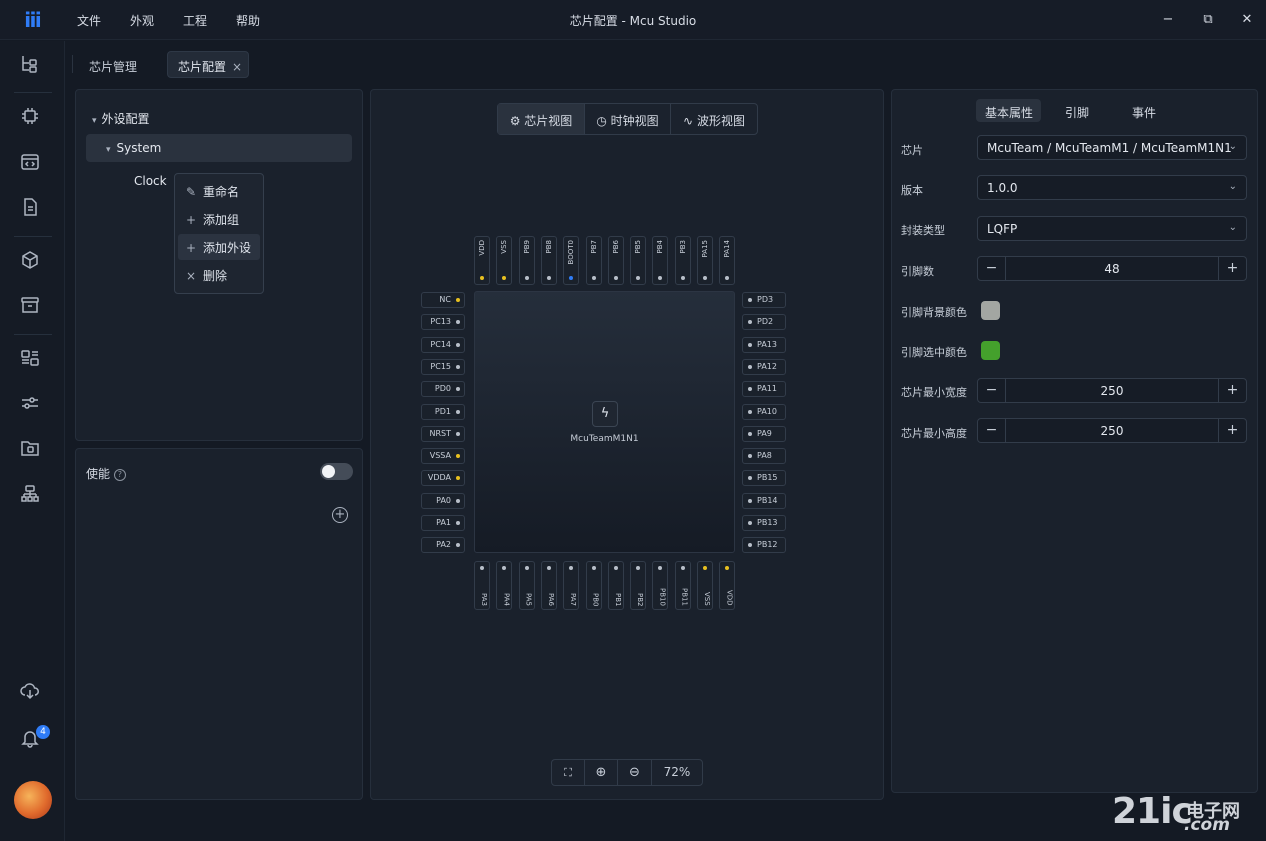 Image resolution: width=1266 pixels, height=841 pixels. Describe the element at coordinates (727, 260) in the screenshot. I see `pin-pa14: PA14` at that location.